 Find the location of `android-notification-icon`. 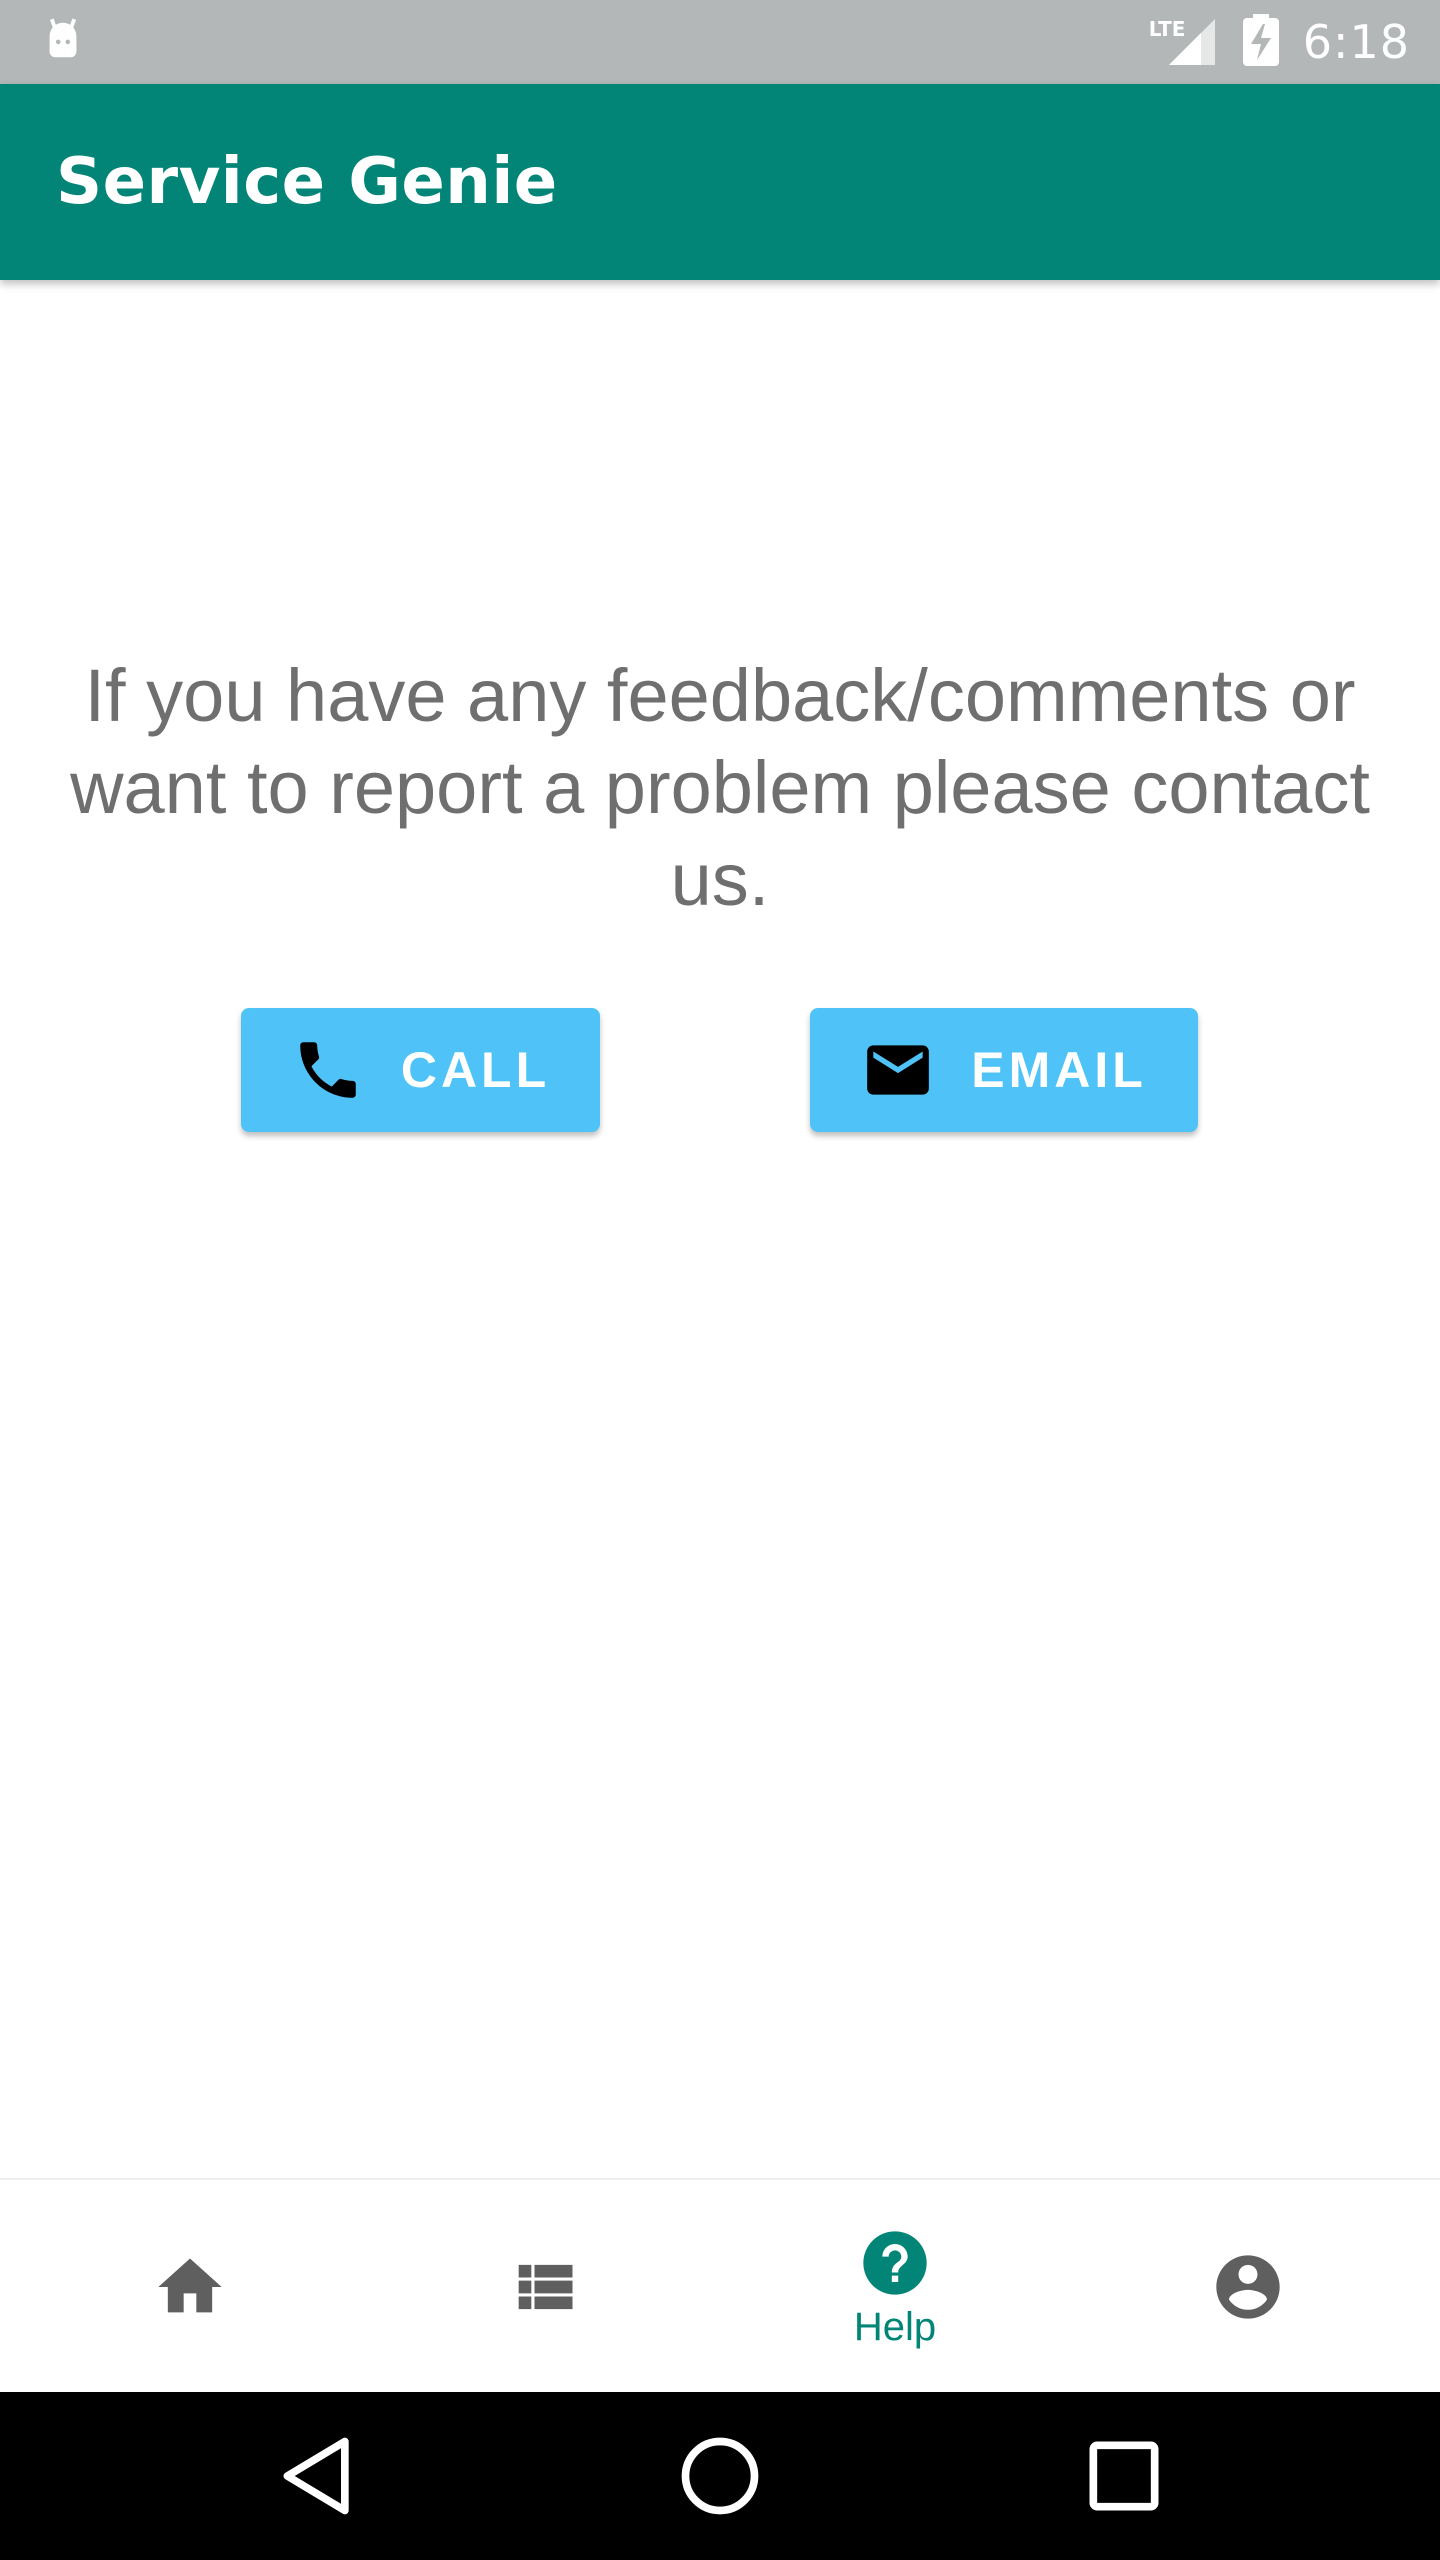

android-notification-icon is located at coordinates (63, 42).